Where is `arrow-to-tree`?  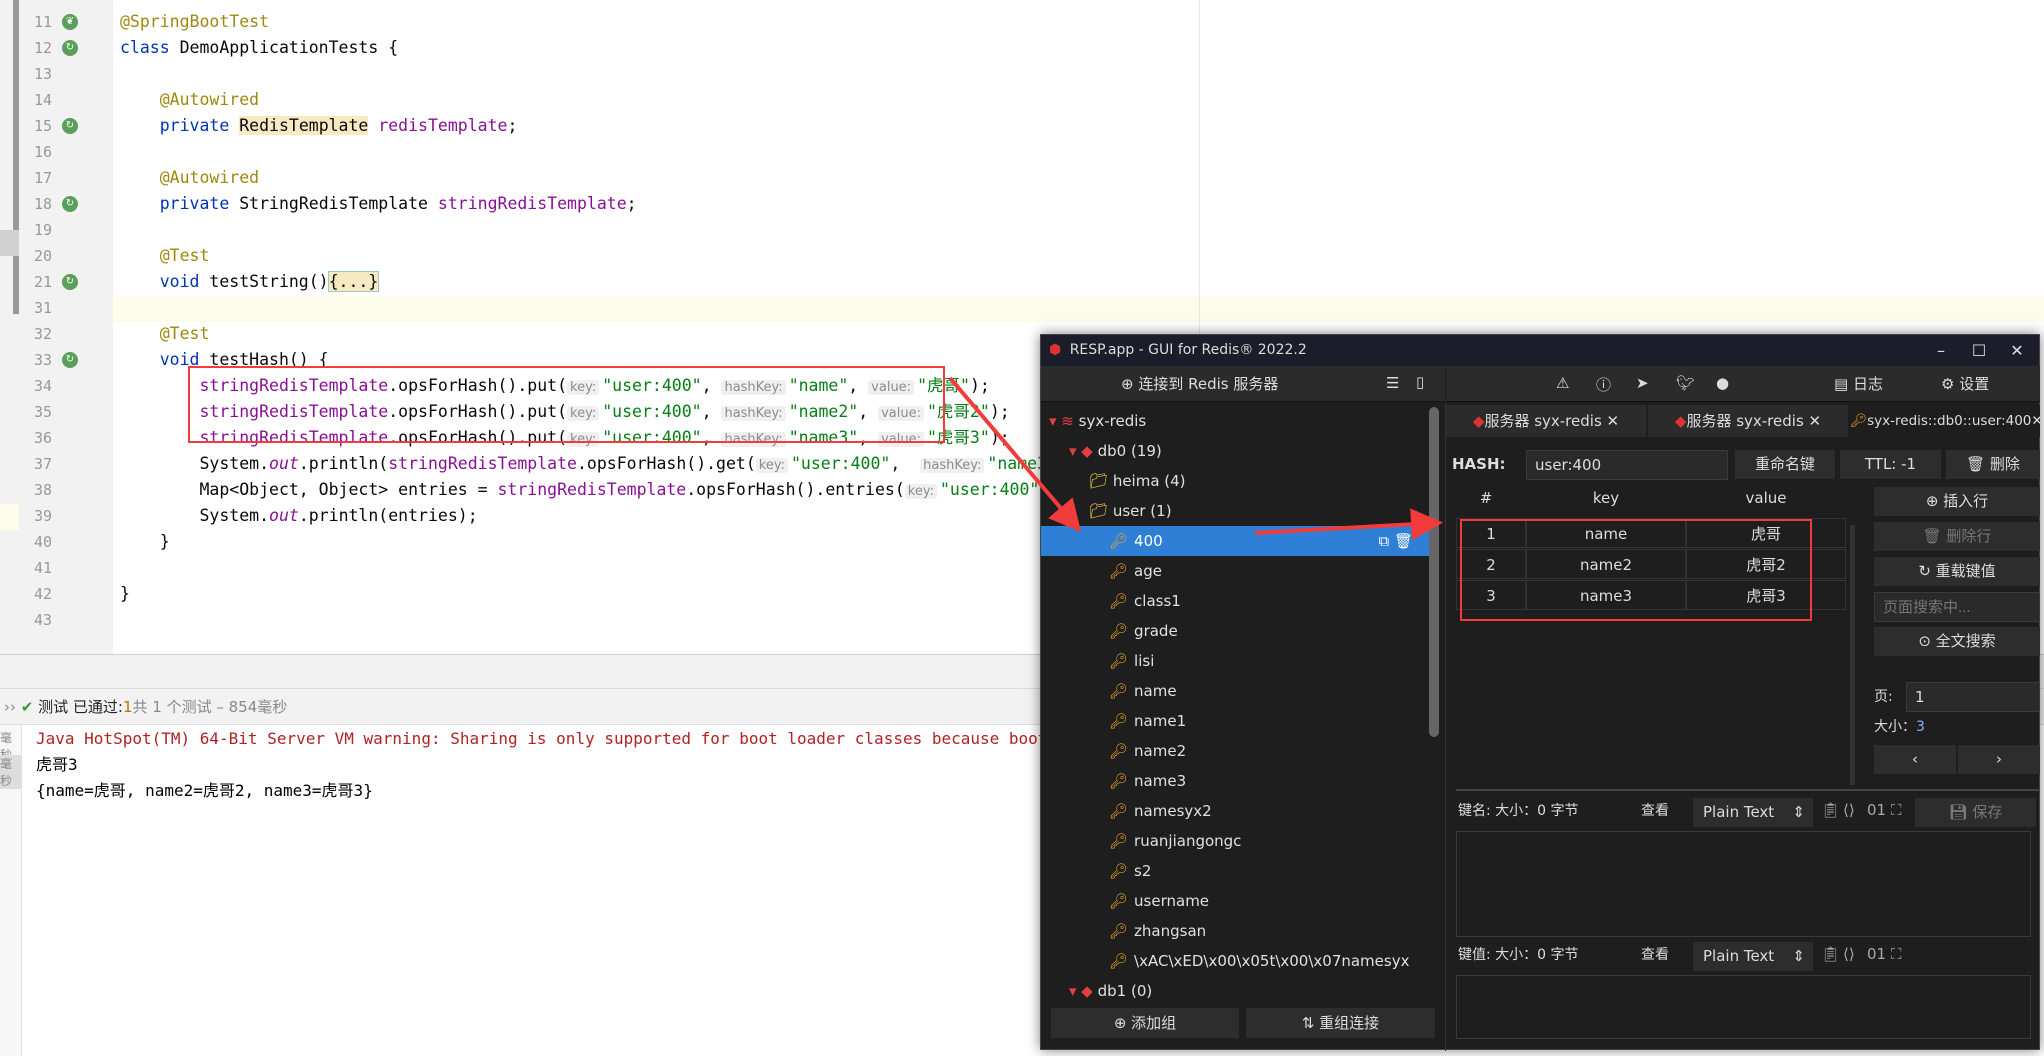 arrow-to-tree is located at coordinates (1015, 454).